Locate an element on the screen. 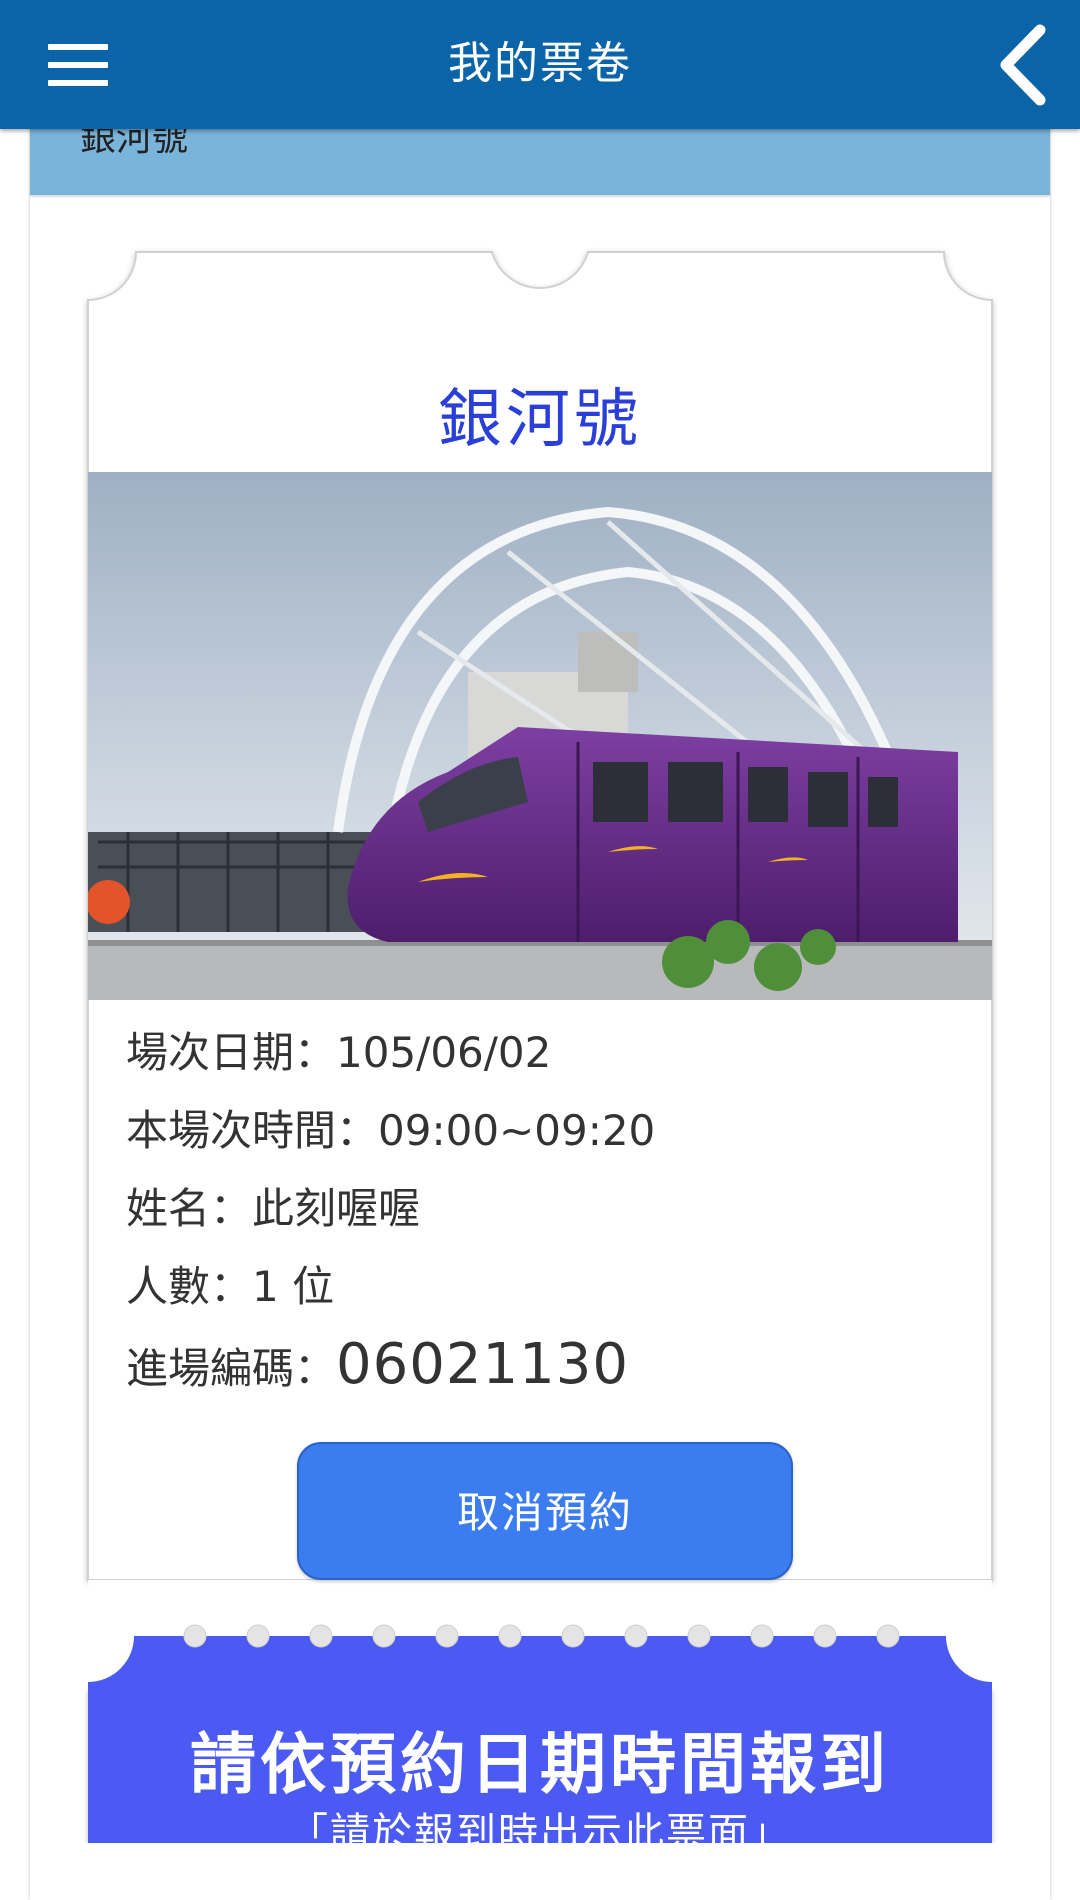 The image size is (1080, 1900). info-entry-code-value: 06021130 is located at coordinates (483, 1364).